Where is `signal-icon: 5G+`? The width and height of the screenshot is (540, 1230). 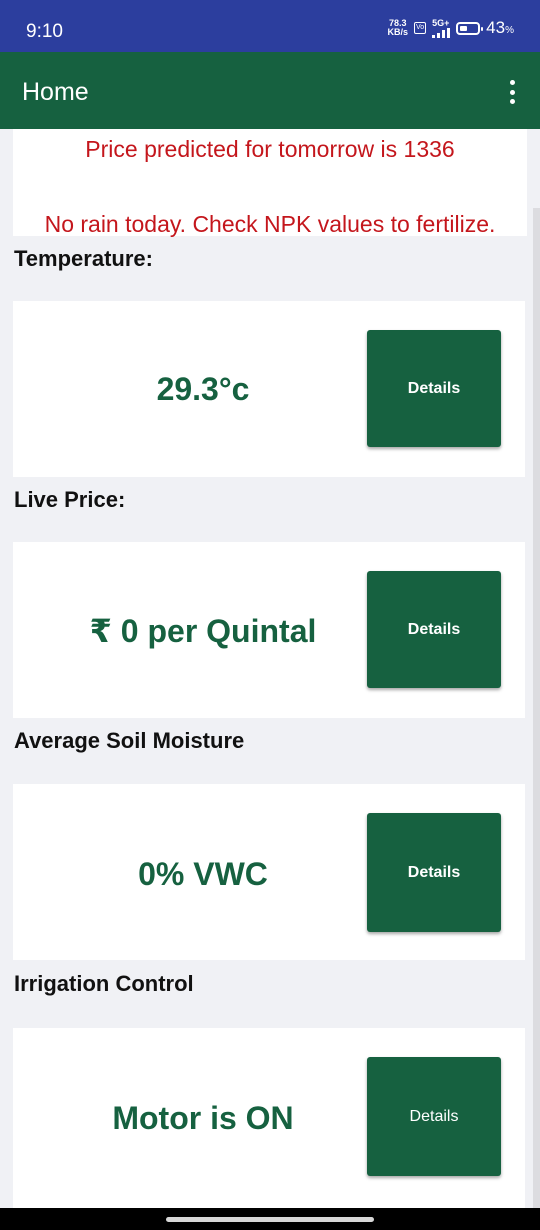
signal-icon: 5G+ is located at coordinates (441, 27).